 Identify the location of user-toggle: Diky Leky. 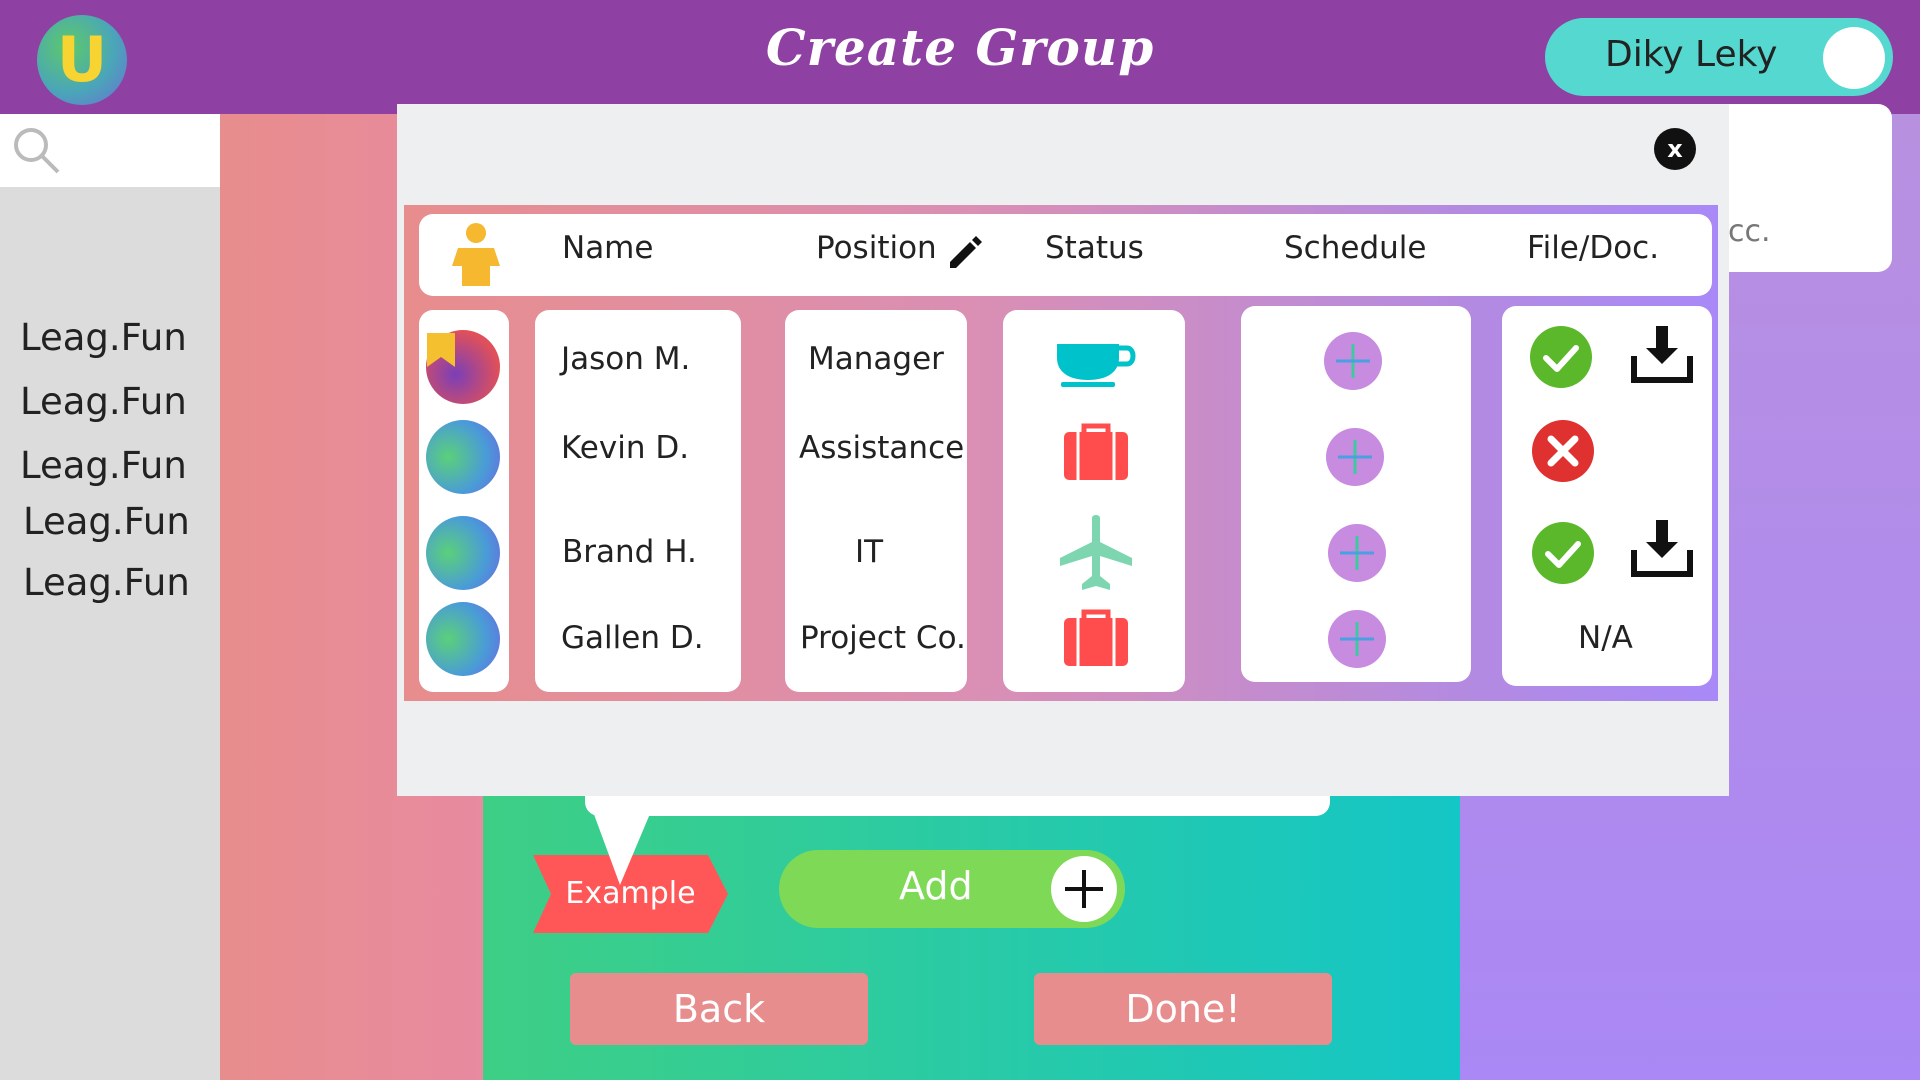
(1719, 57).